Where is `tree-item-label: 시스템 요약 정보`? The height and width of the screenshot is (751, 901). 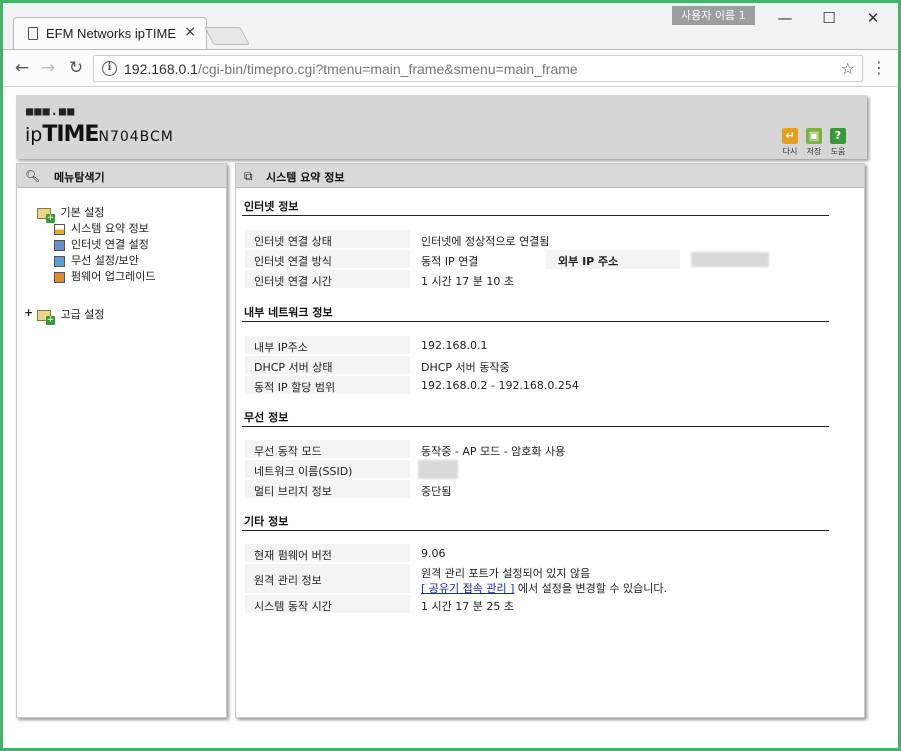 tree-item-label: 시스템 요약 정보 is located at coordinates (110, 228).